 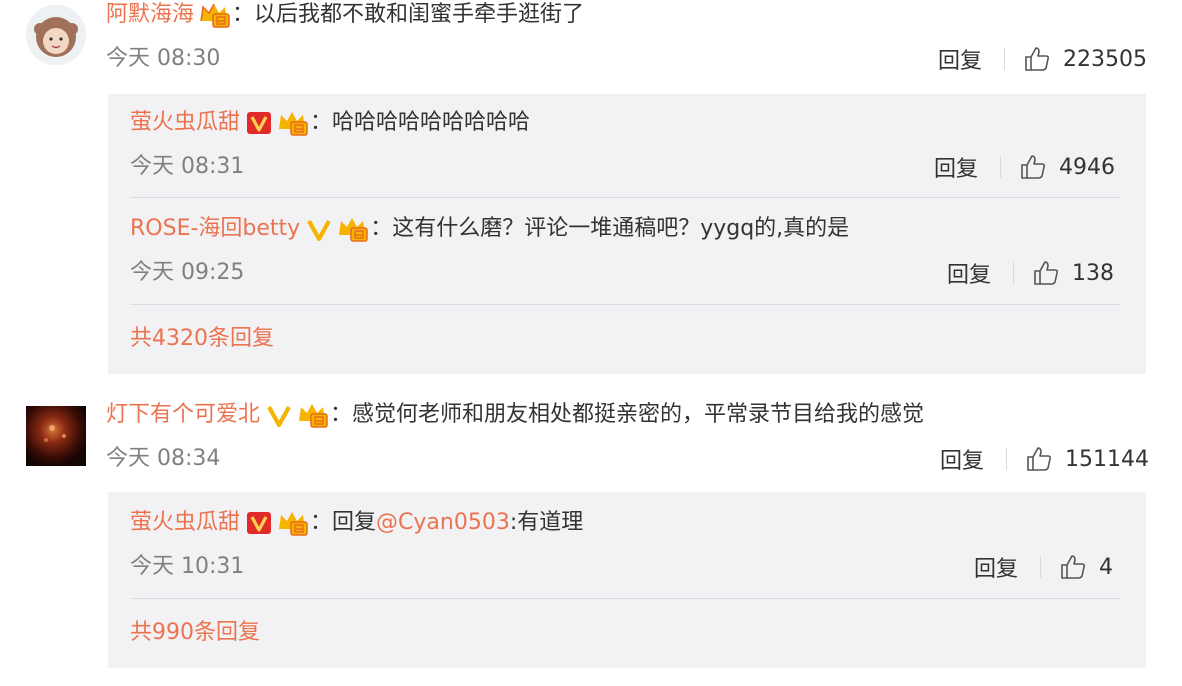 I want to click on mention-link: @Cyan0503, so click(x=443, y=523).